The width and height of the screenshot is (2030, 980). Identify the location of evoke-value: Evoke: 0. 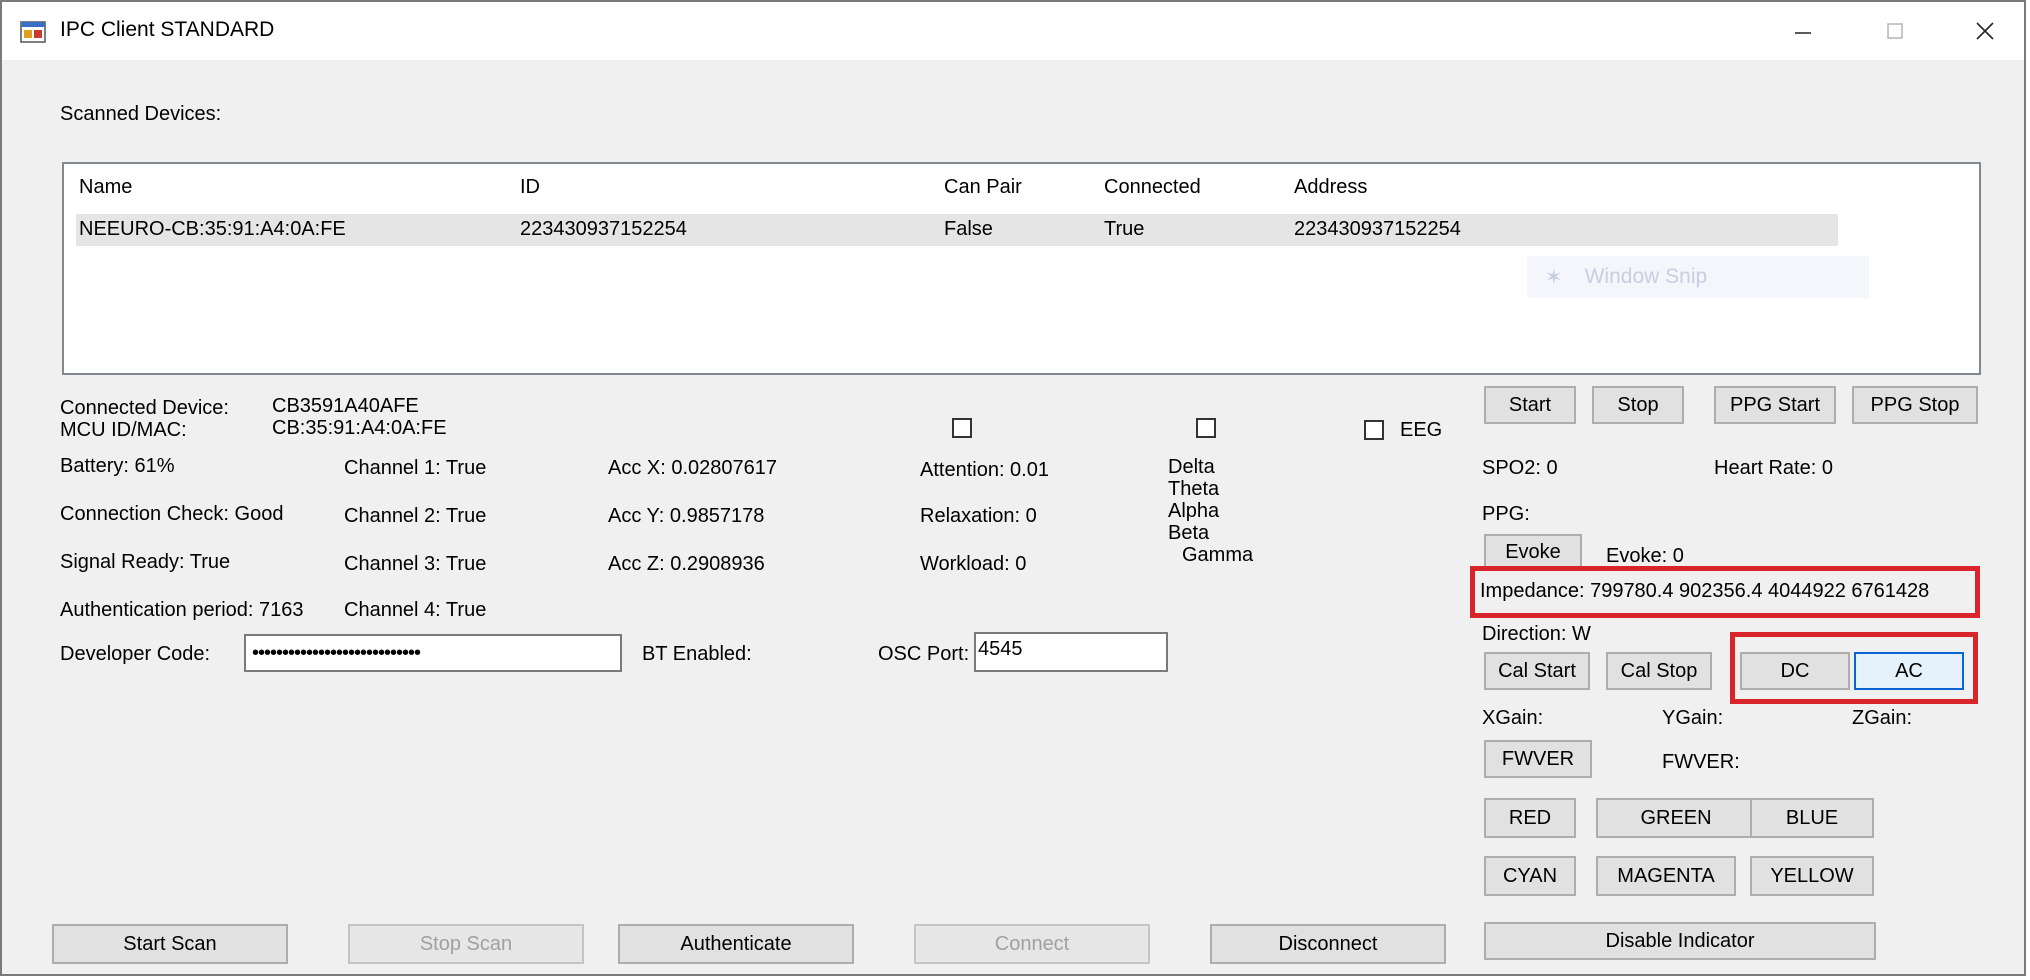
(1645, 556).